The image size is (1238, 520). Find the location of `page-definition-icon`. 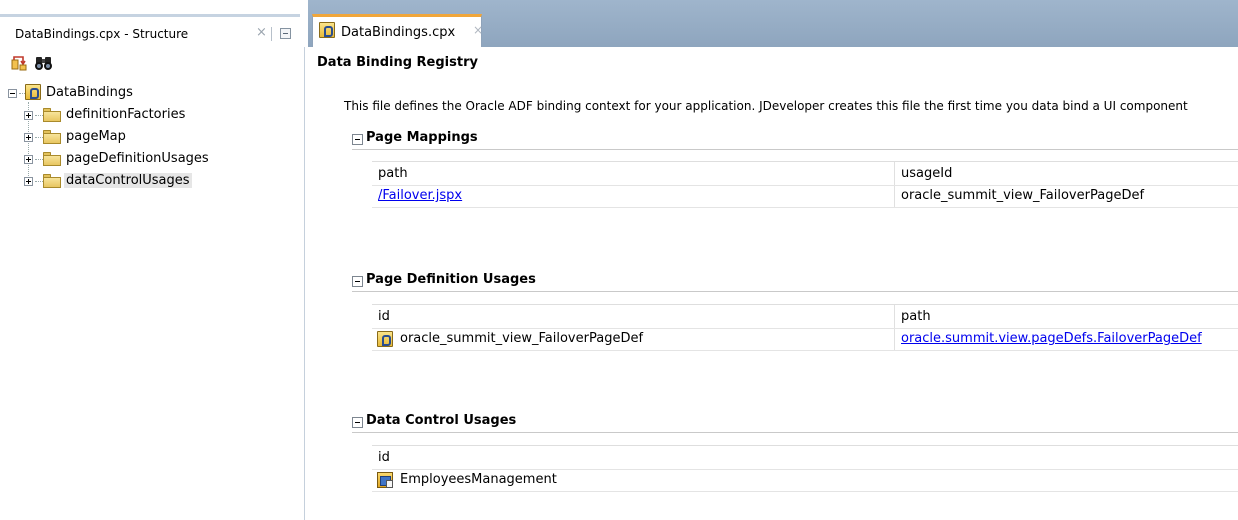

page-definition-icon is located at coordinates (385, 339).